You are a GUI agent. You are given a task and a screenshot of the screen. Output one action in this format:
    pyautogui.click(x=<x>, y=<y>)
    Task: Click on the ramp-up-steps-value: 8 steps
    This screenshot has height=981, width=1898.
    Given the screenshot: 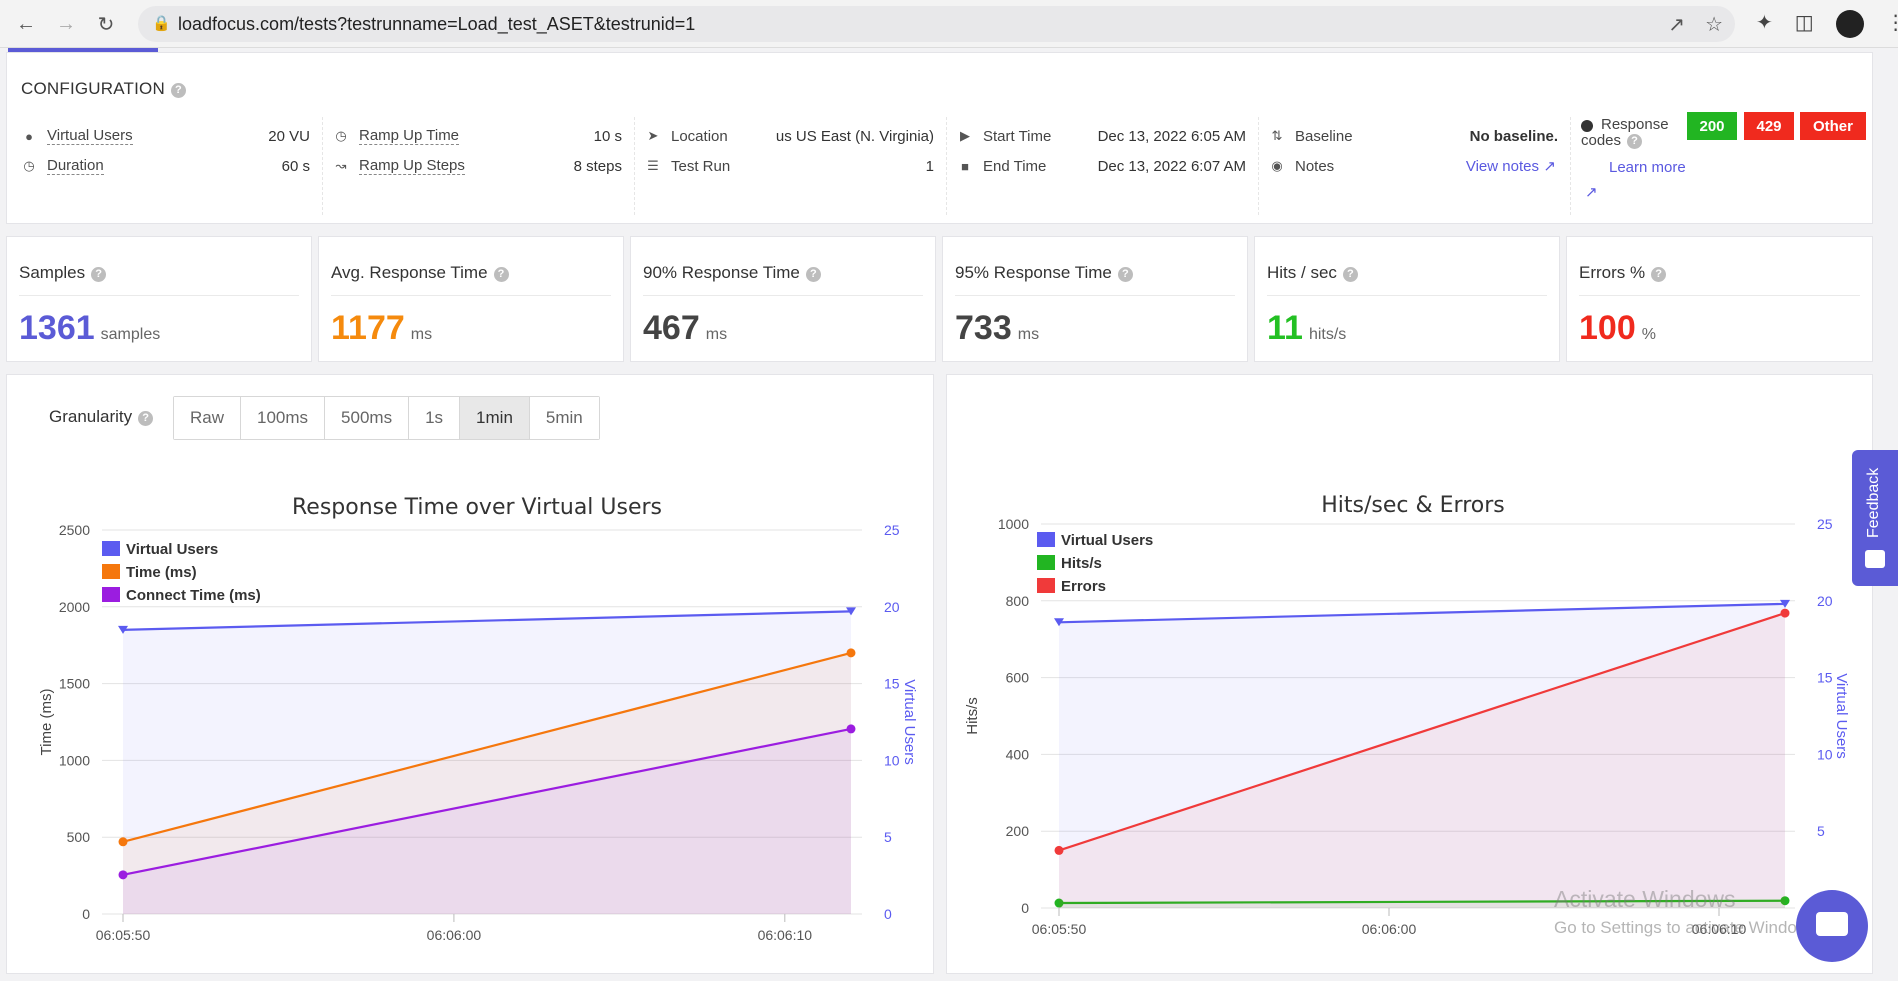 What is the action you would take?
    pyautogui.click(x=597, y=166)
    